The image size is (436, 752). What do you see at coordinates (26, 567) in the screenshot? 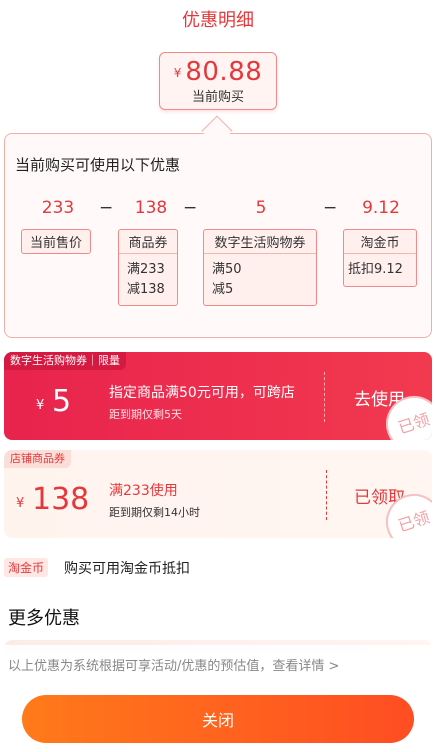
I see `taojinbi-tag: 淘金币` at bounding box center [26, 567].